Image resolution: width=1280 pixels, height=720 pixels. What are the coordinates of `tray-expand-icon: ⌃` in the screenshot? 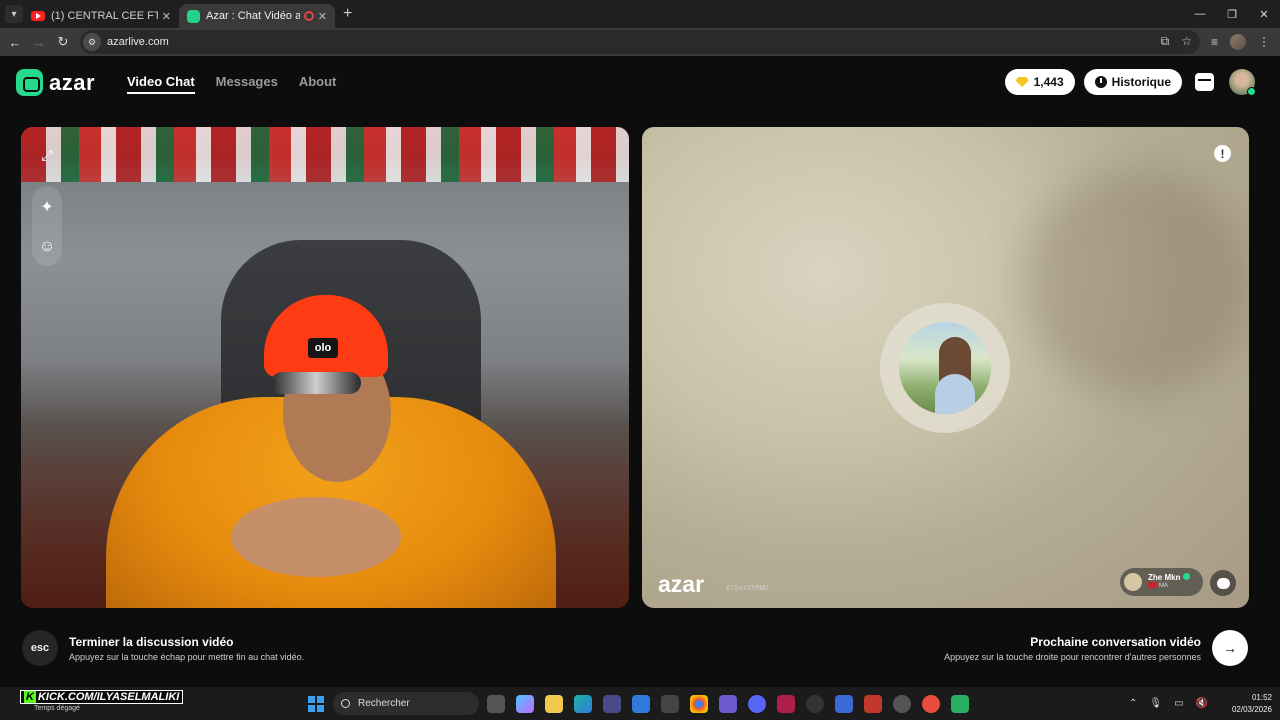 It's located at (1133, 703).